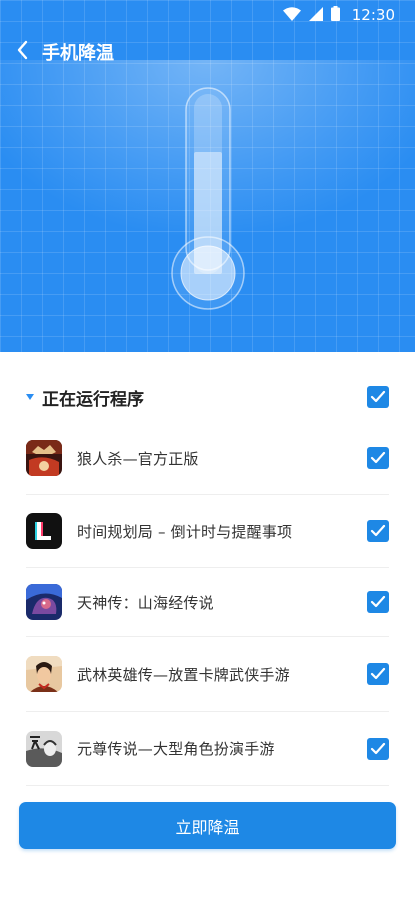 This screenshot has width=415, height=900. I want to click on app-name: 狼人杀—官方正版, so click(138, 458).